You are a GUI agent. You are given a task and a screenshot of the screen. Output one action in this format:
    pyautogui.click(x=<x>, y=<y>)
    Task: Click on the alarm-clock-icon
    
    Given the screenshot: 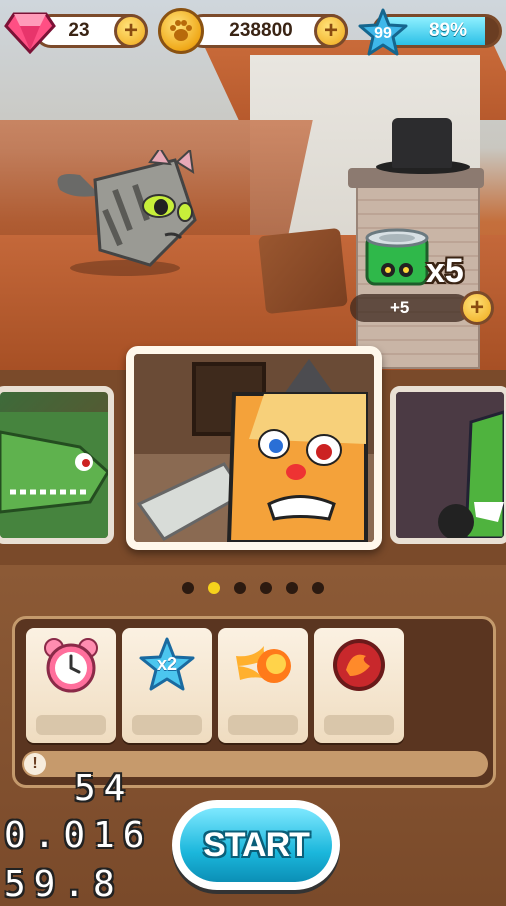 What is the action you would take?
    pyautogui.click(x=71, y=665)
    